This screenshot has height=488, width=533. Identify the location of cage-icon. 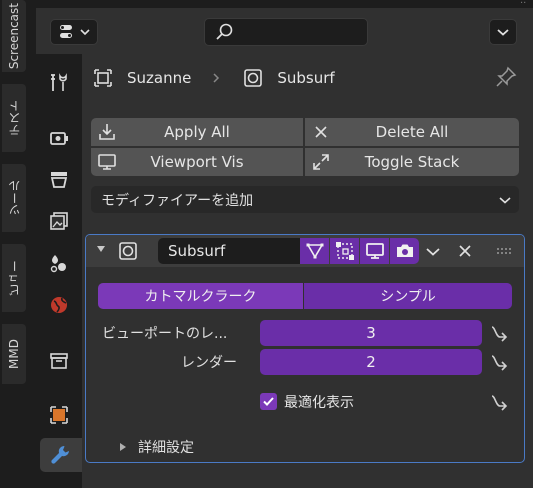
(344, 251).